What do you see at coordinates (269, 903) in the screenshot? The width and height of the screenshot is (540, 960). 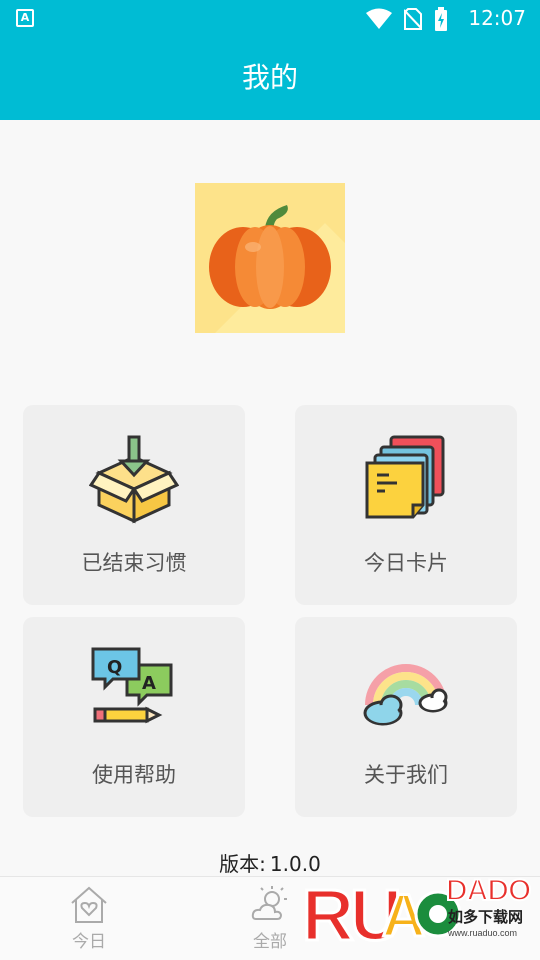 I see `sun-cloud-icon` at bounding box center [269, 903].